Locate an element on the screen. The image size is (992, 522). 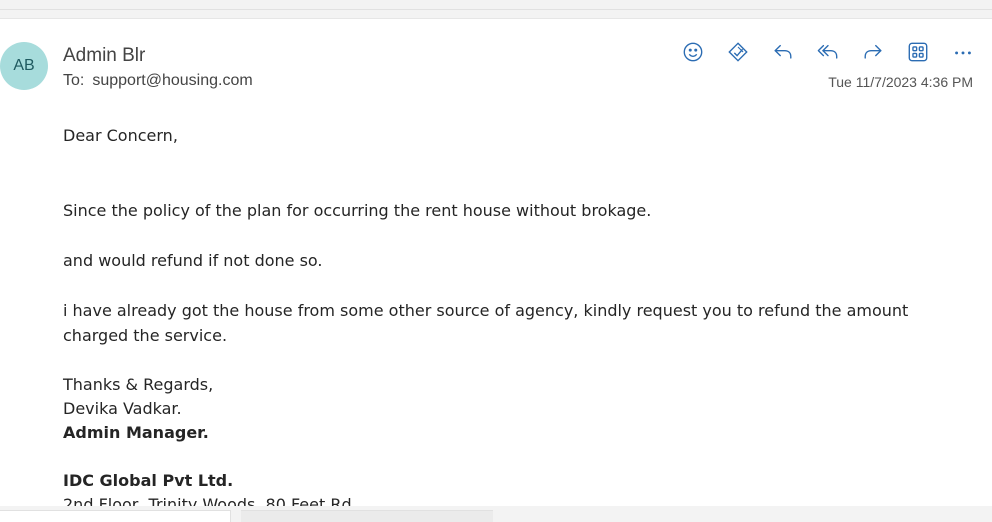
recipient-line: To: support@housing.com is located at coordinates (158, 81).